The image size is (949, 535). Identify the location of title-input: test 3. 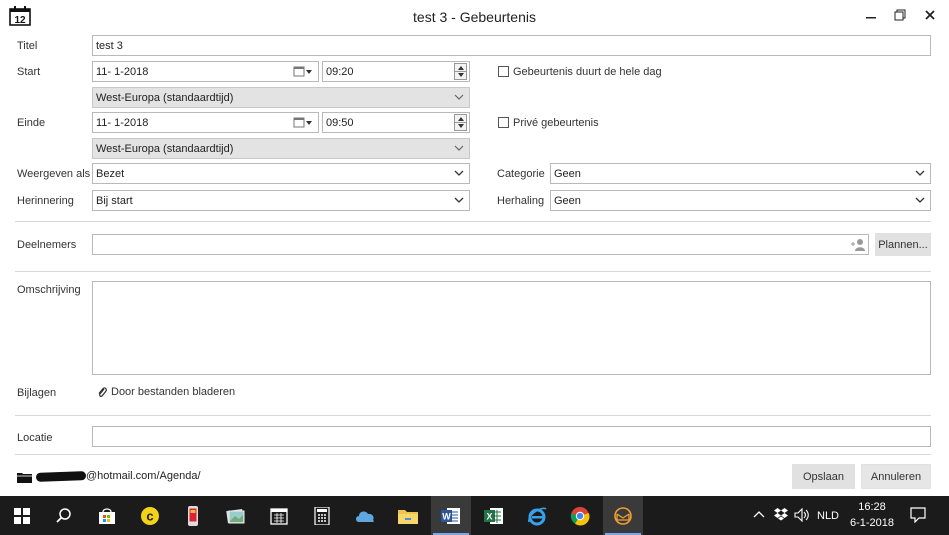
(511, 45).